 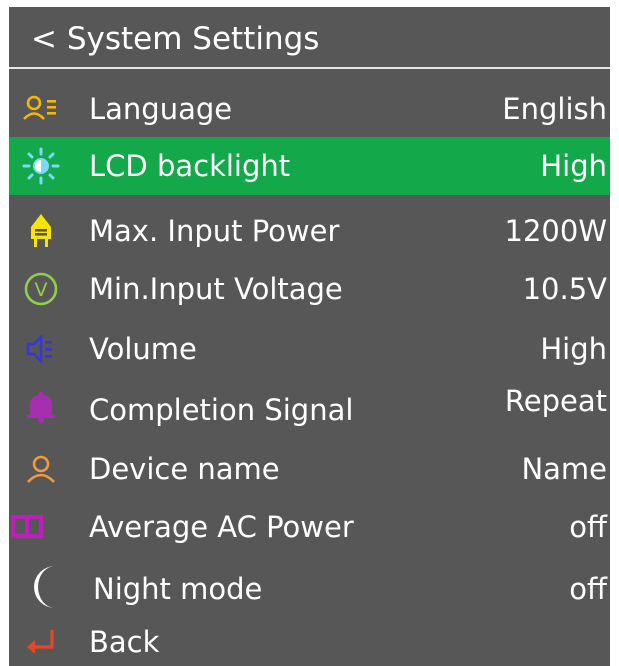 What do you see at coordinates (28, 527) in the screenshot?
I see `display-icon` at bounding box center [28, 527].